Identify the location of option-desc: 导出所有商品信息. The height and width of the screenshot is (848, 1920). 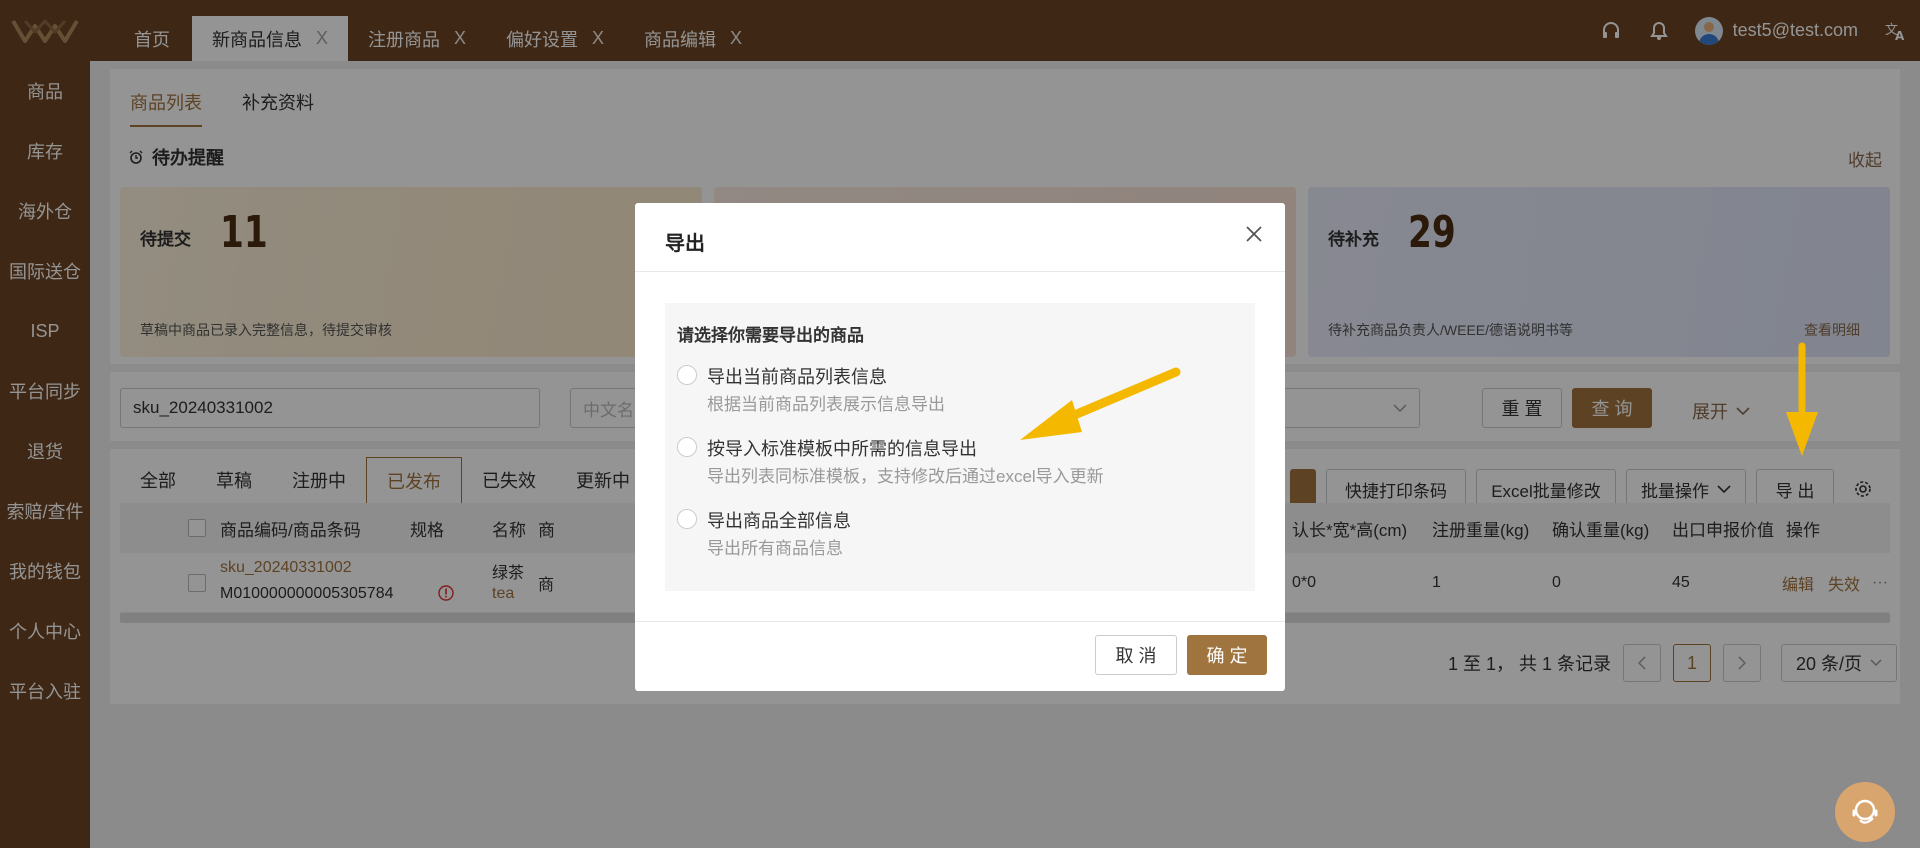
(775, 548).